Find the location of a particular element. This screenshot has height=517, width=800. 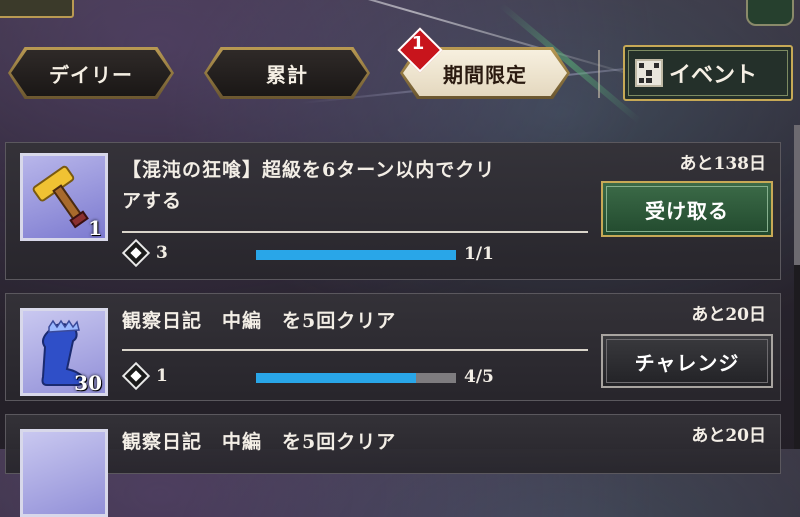

tab-daily: デイリー is located at coordinates (91, 73).